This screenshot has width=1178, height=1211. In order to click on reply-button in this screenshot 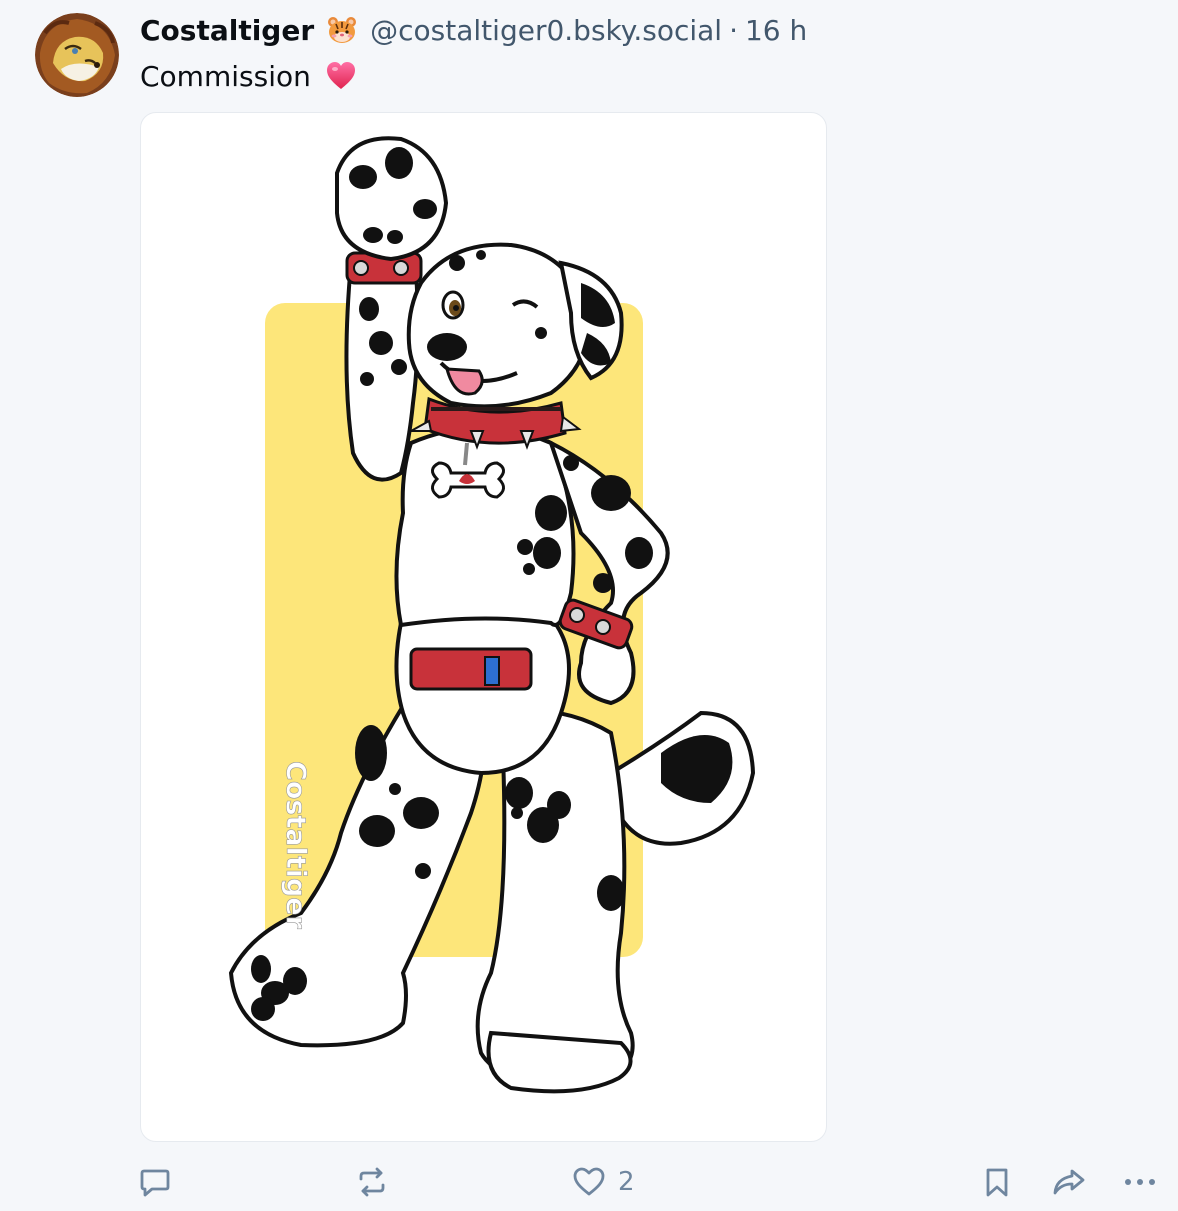, I will do `click(155, 1182)`.